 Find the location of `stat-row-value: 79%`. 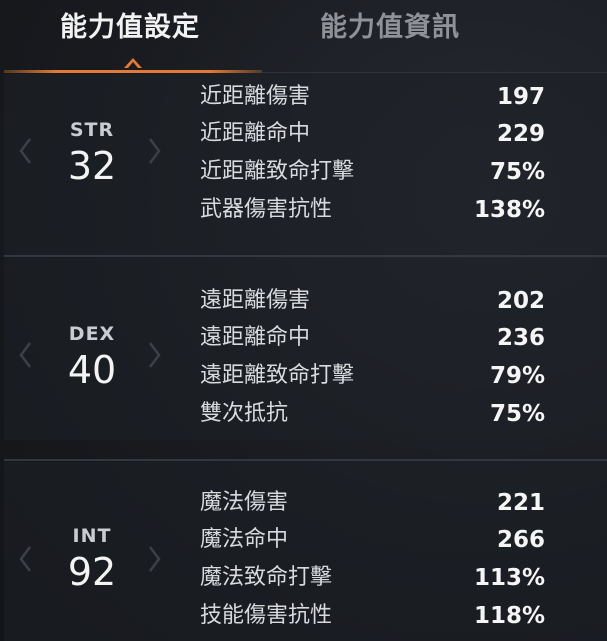

stat-row-value: 79% is located at coordinates (517, 376).